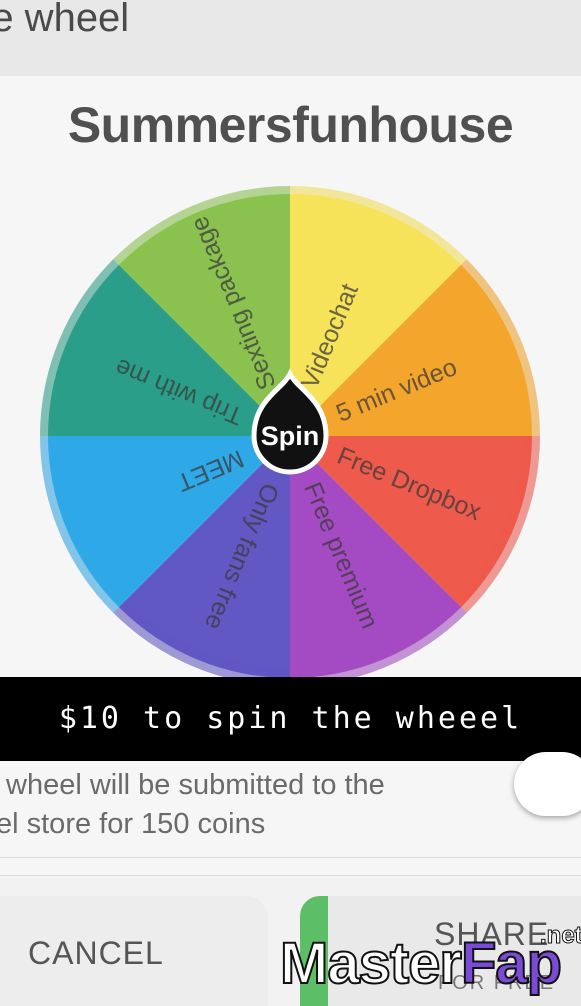 The width and height of the screenshot is (581, 1006). Describe the element at coordinates (290, 125) in the screenshot. I see `wheel-title: Summersfunhouse` at that location.